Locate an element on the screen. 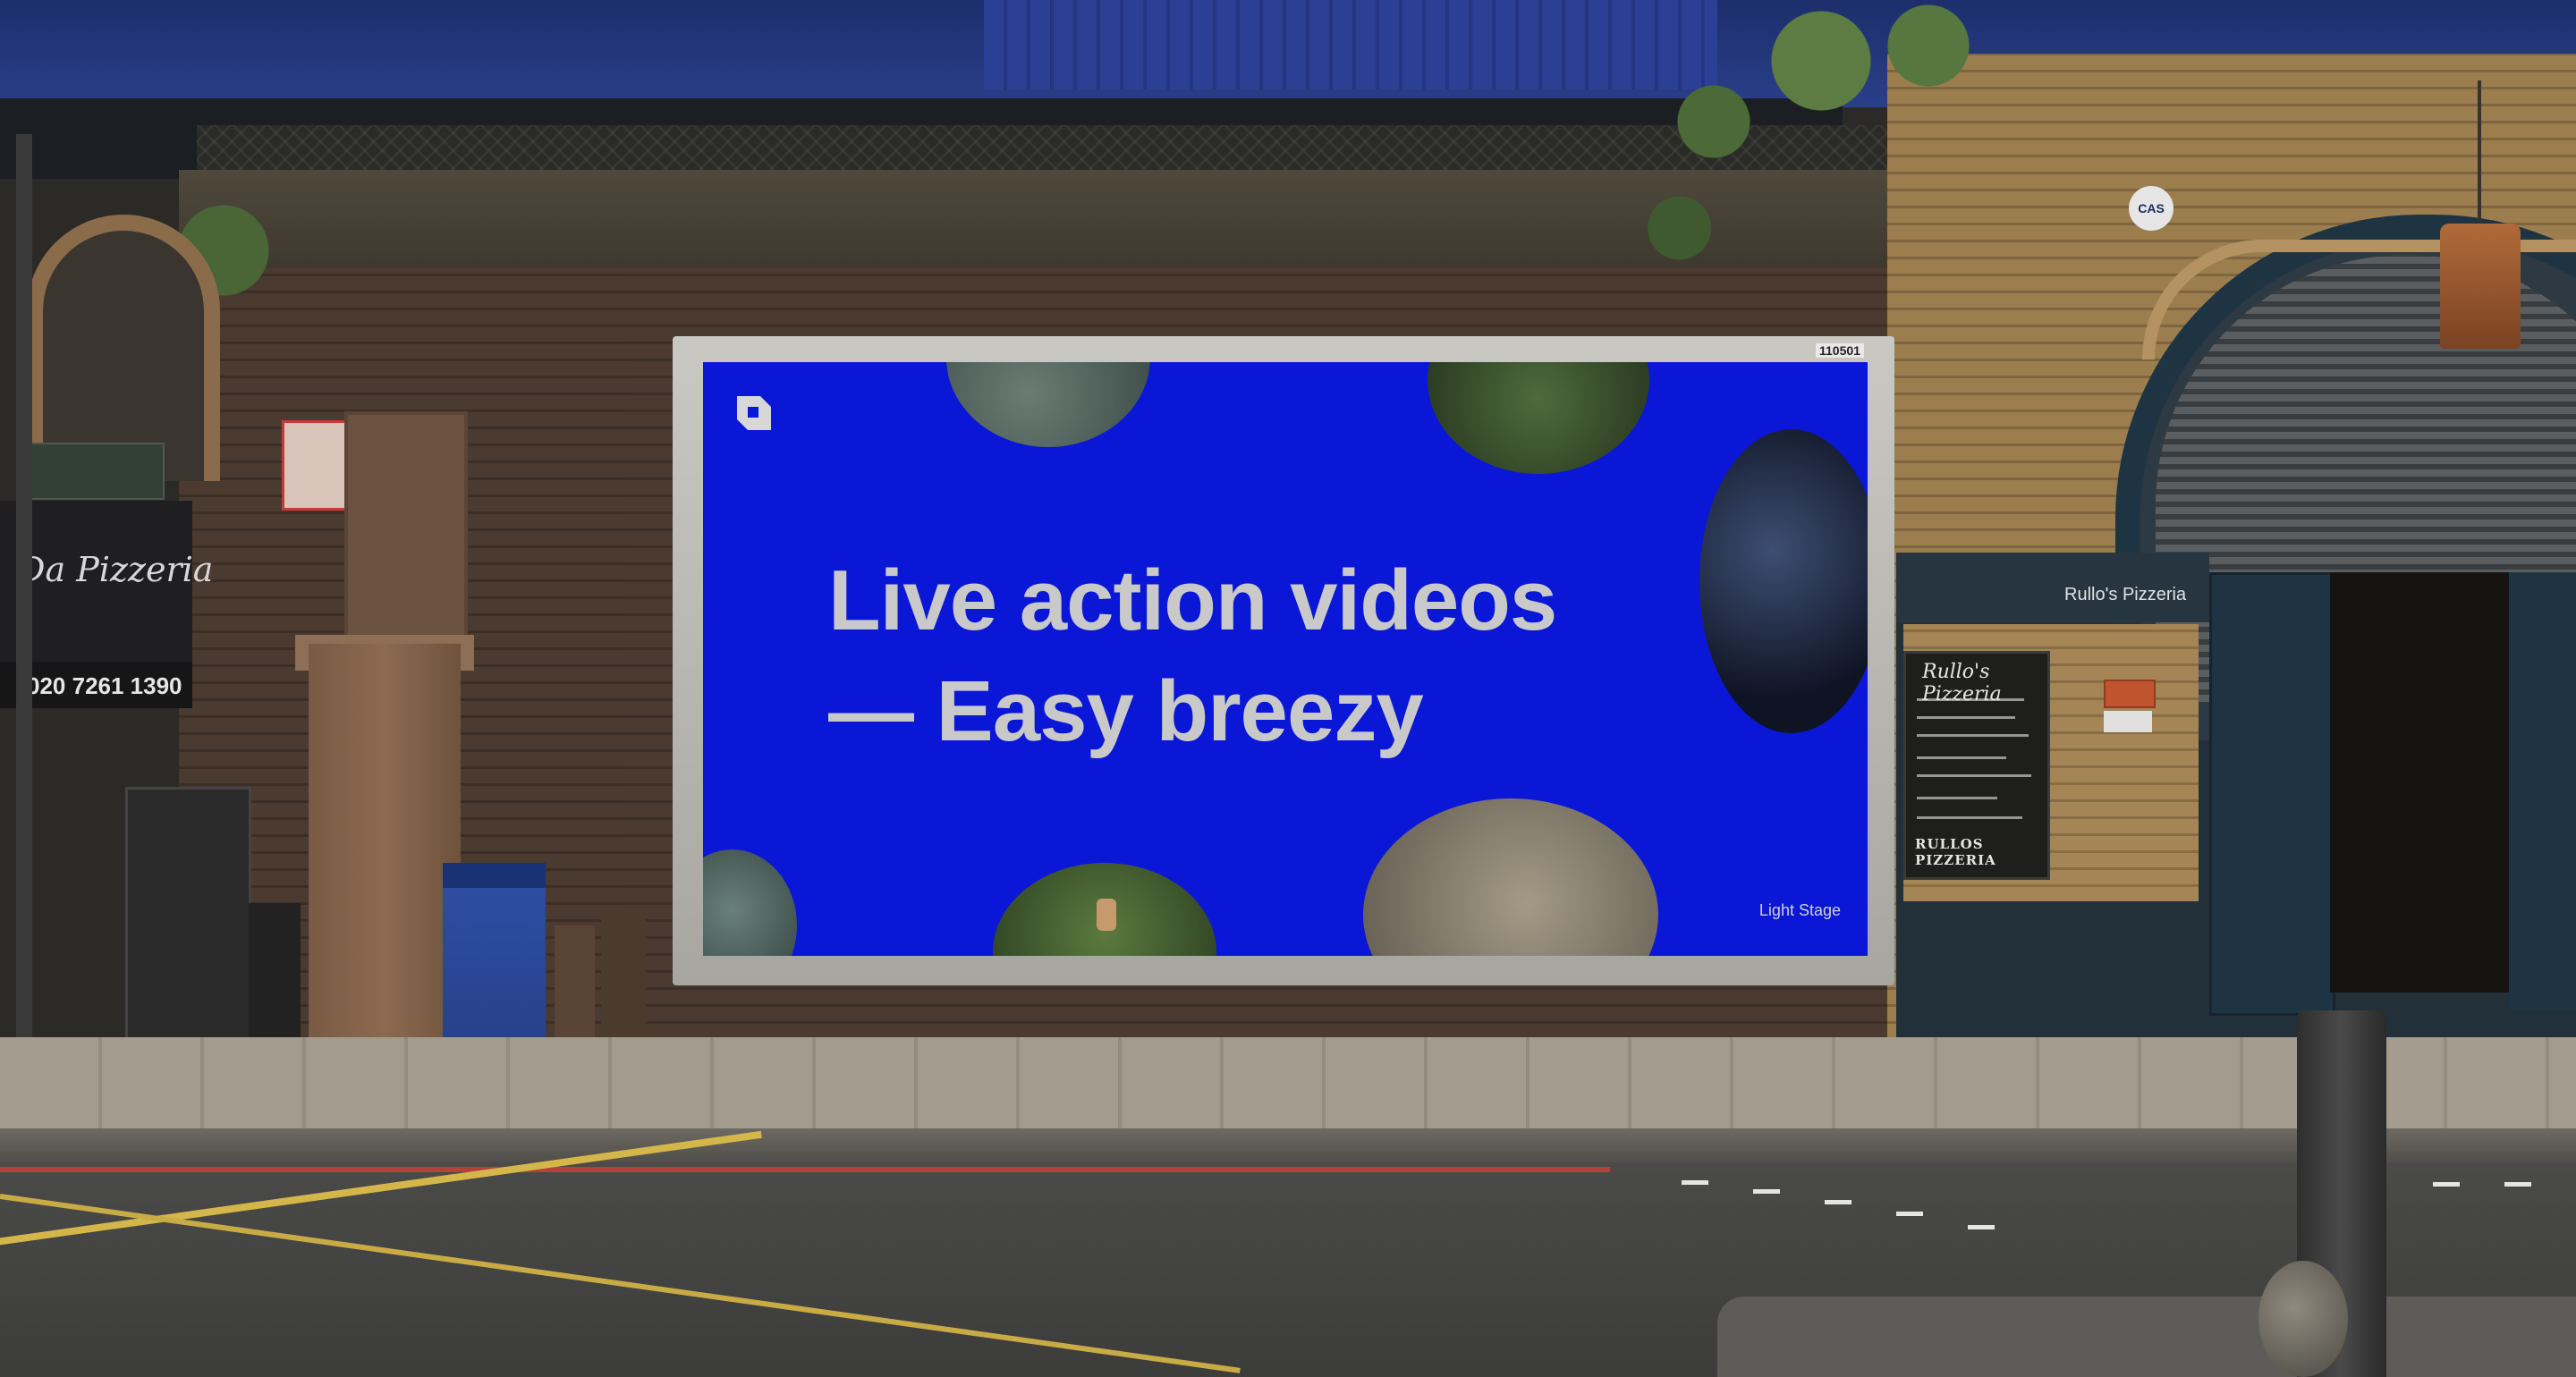 The width and height of the screenshot is (2576, 1377). blue-bin is located at coordinates (494, 959).